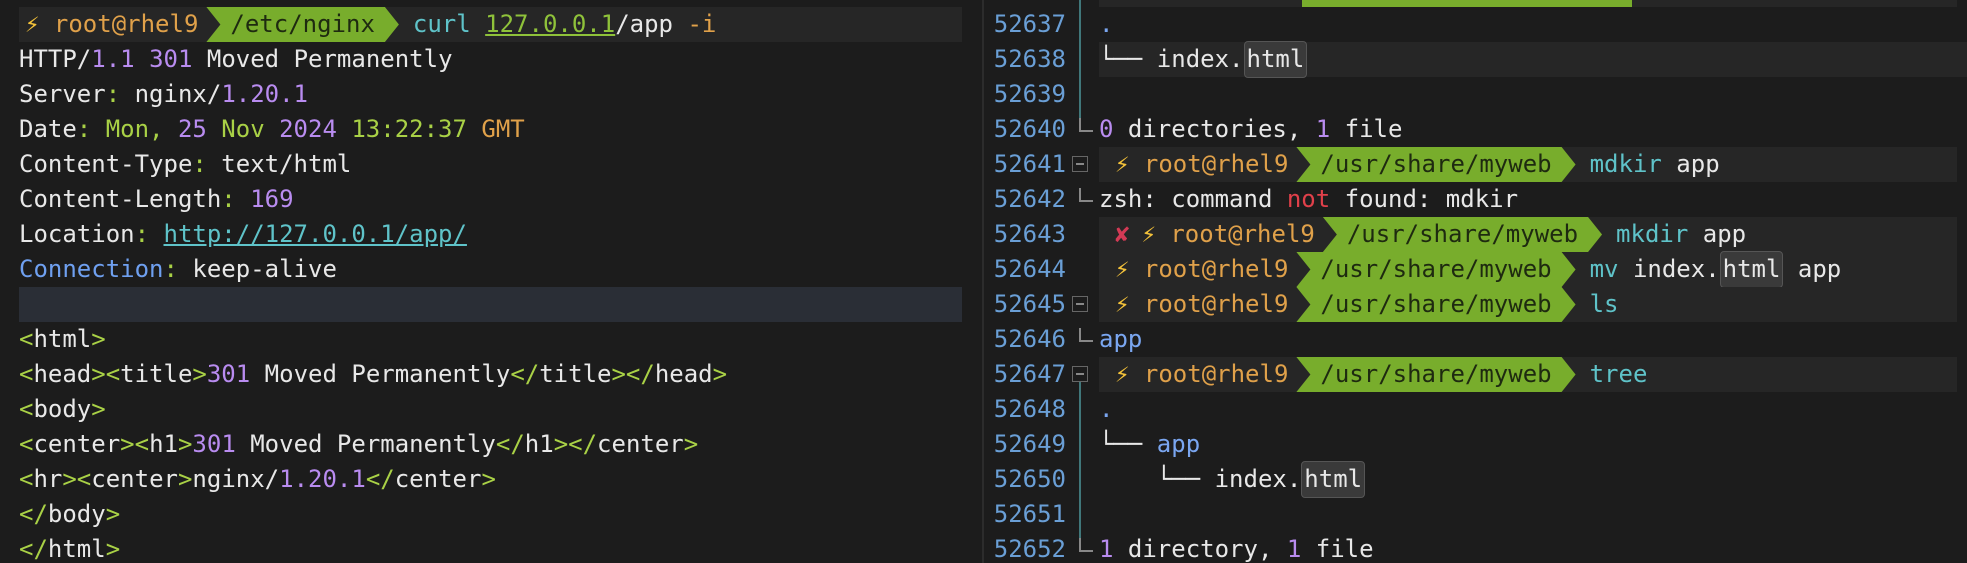  What do you see at coordinates (302, 24) in the screenshot?
I see `prompt-path-segment: /etc/nginx` at bounding box center [302, 24].